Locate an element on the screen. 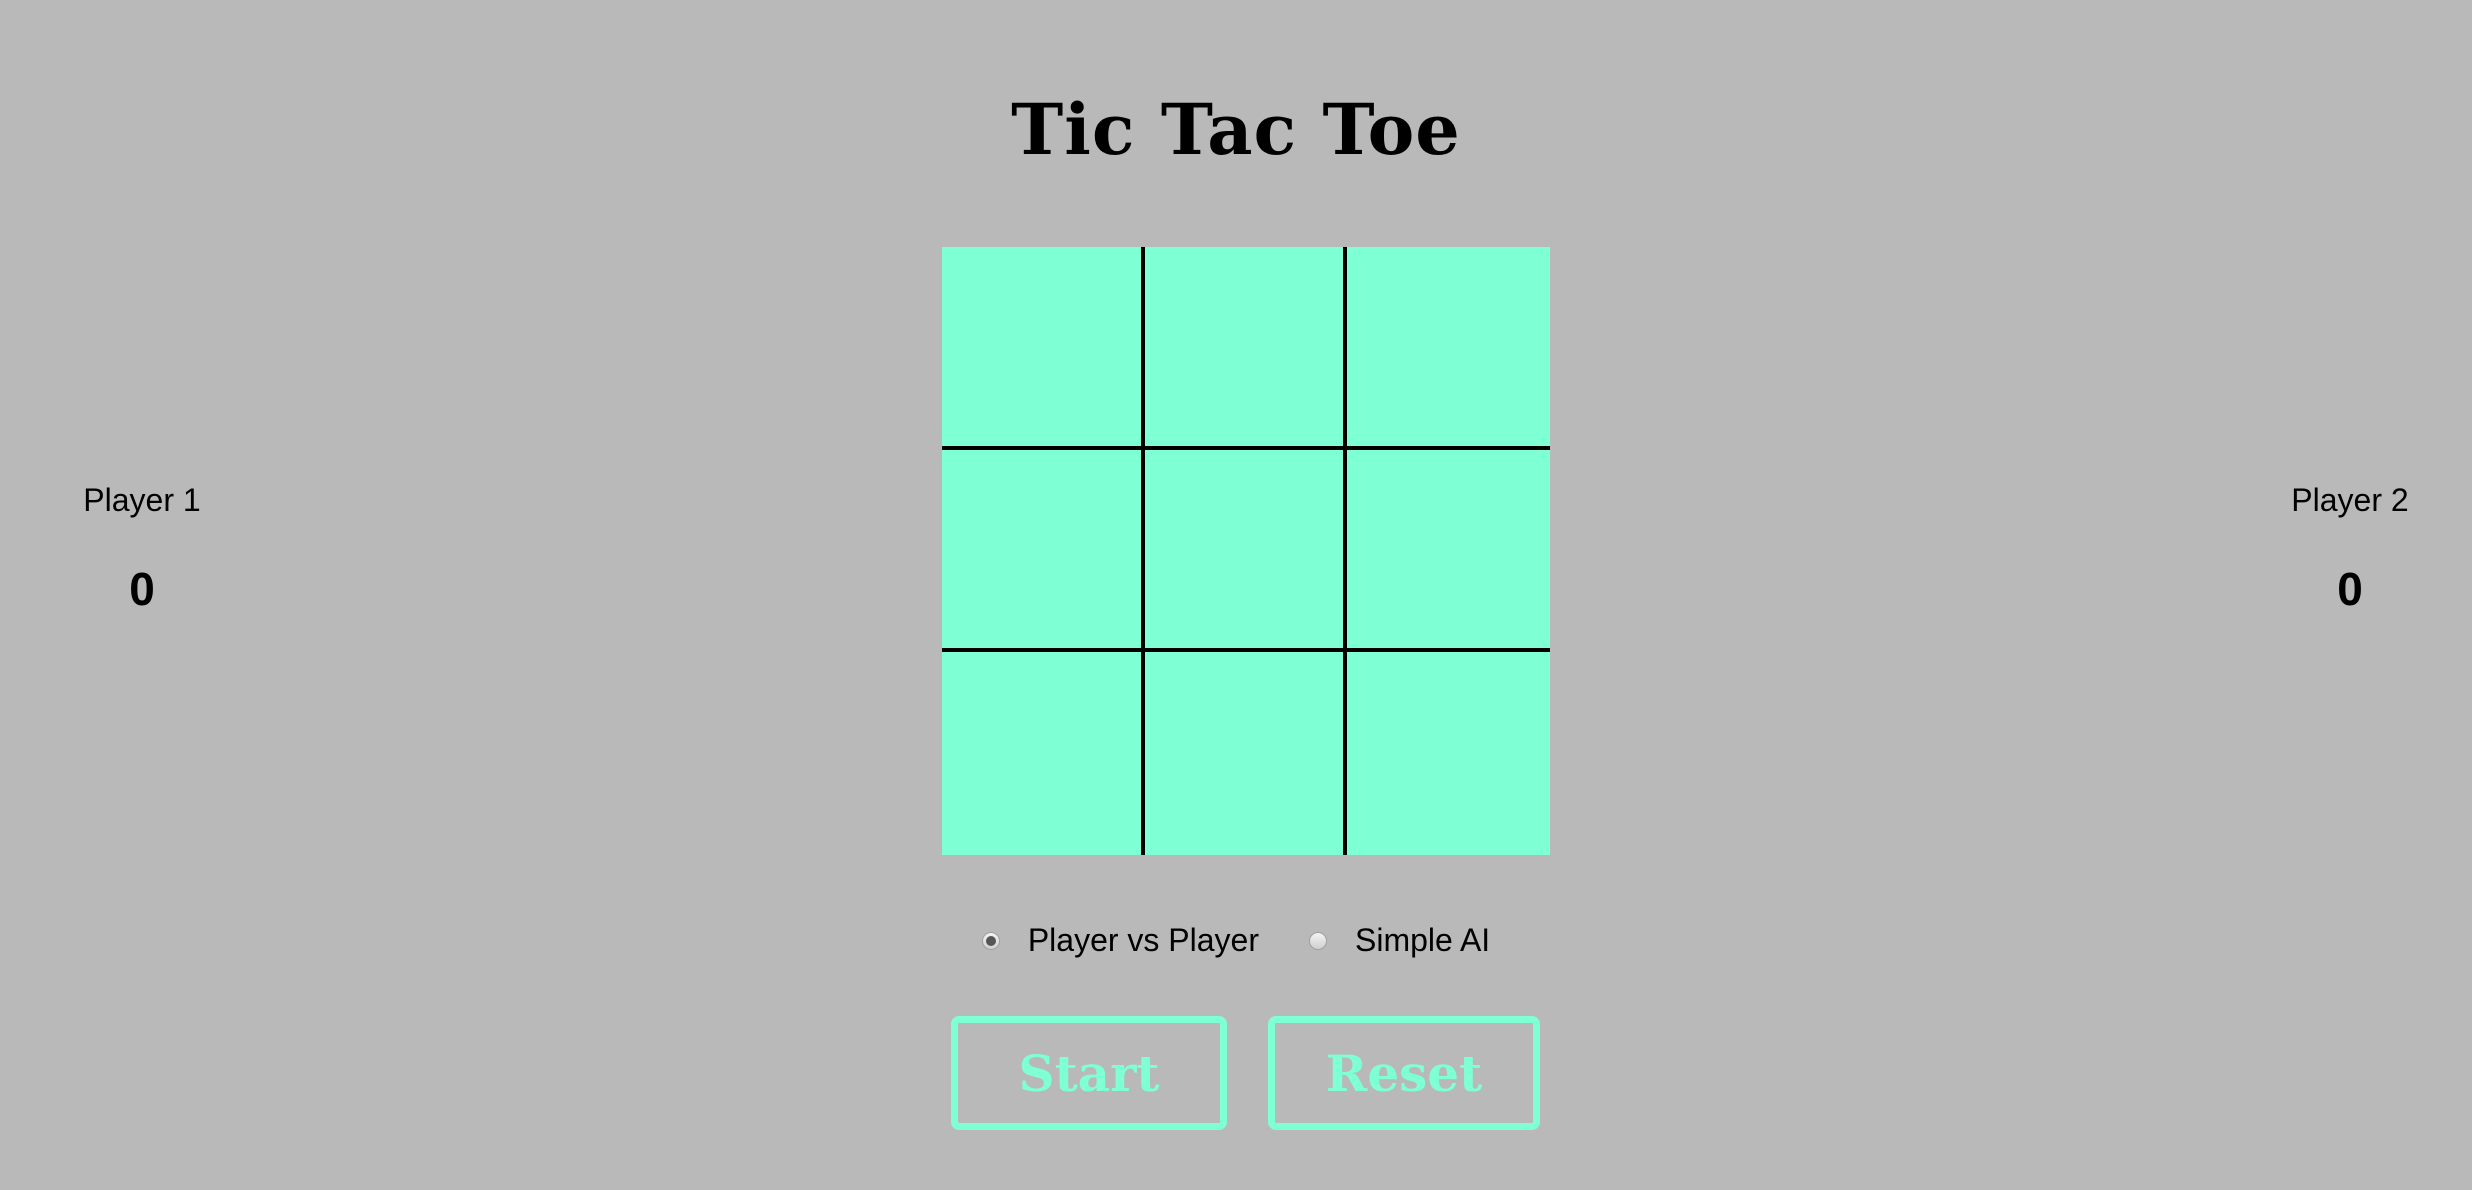 The height and width of the screenshot is (1190, 2472). player-1-score: 0 is located at coordinates (142, 589).